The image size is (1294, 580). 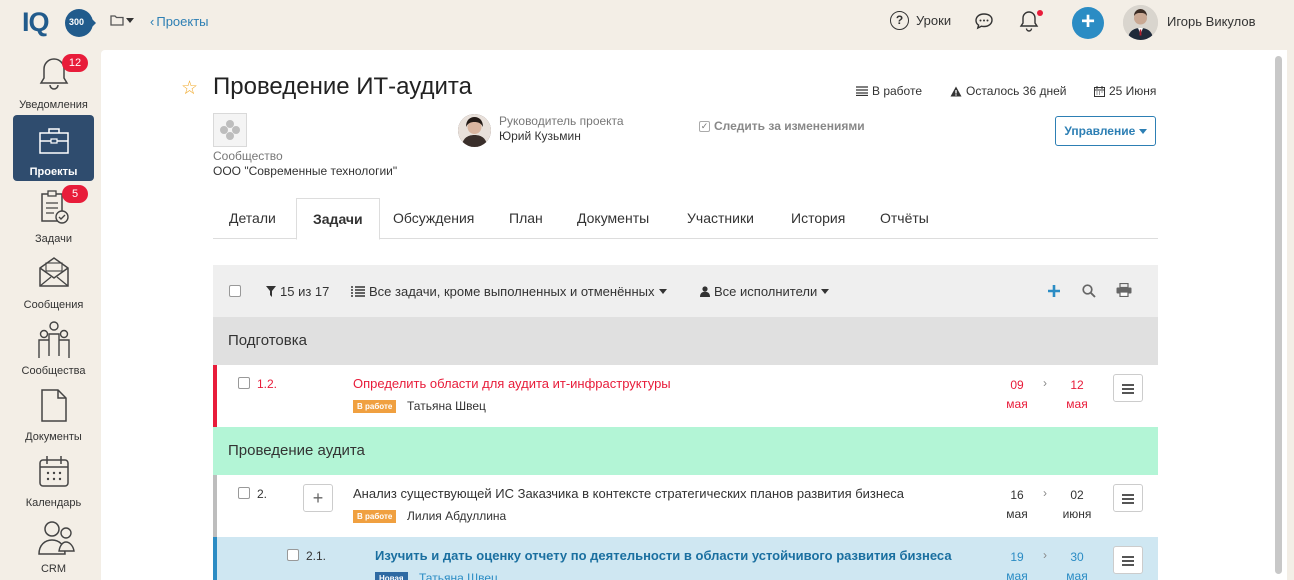 What do you see at coordinates (782, 126) in the screenshot?
I see `follow-changes-checkbox: ✓ Следить за изменениями` at bounding box center [782, 126].